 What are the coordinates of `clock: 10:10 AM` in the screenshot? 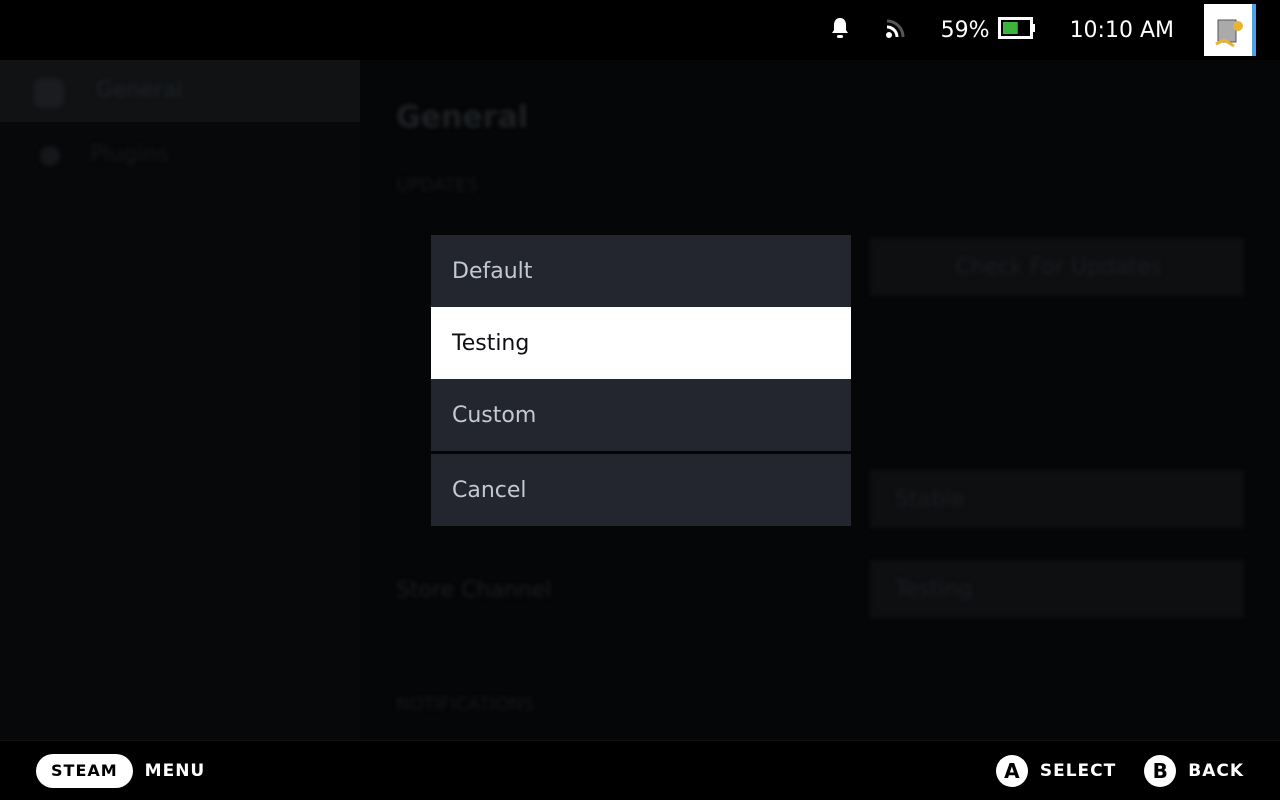 It's located at (1121, 30).